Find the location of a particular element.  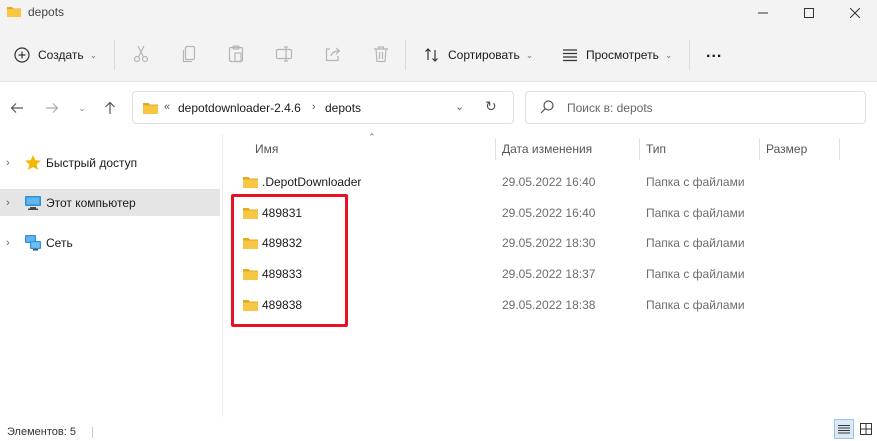

back-button is located at coordinates (17, 108).